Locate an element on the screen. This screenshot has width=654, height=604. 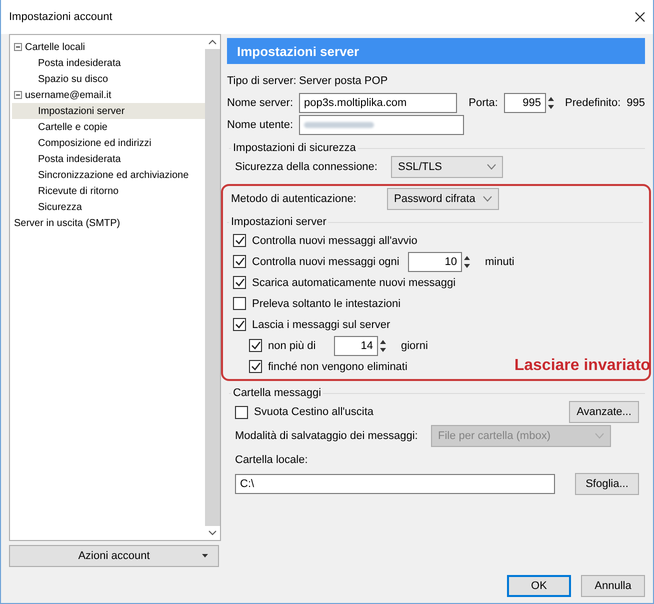
group-title: Impostazioni server is located at coordinates (279, 222).